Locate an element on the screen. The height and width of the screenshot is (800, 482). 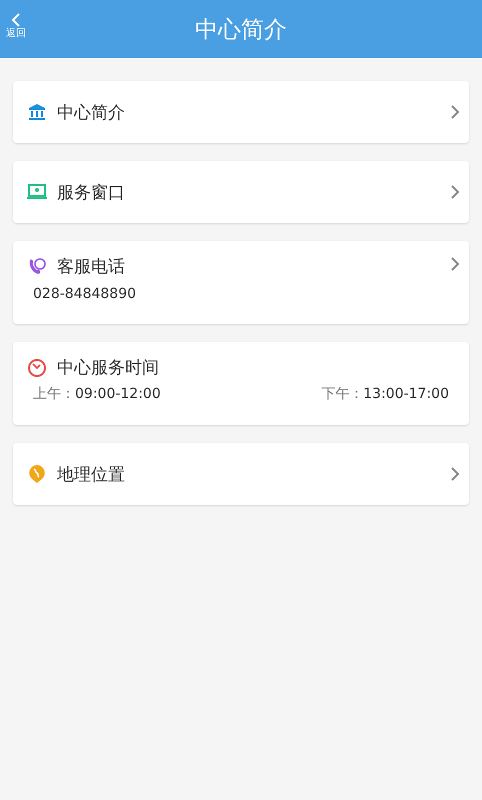
period-label: 下午： is located at coordinates (342, 394).